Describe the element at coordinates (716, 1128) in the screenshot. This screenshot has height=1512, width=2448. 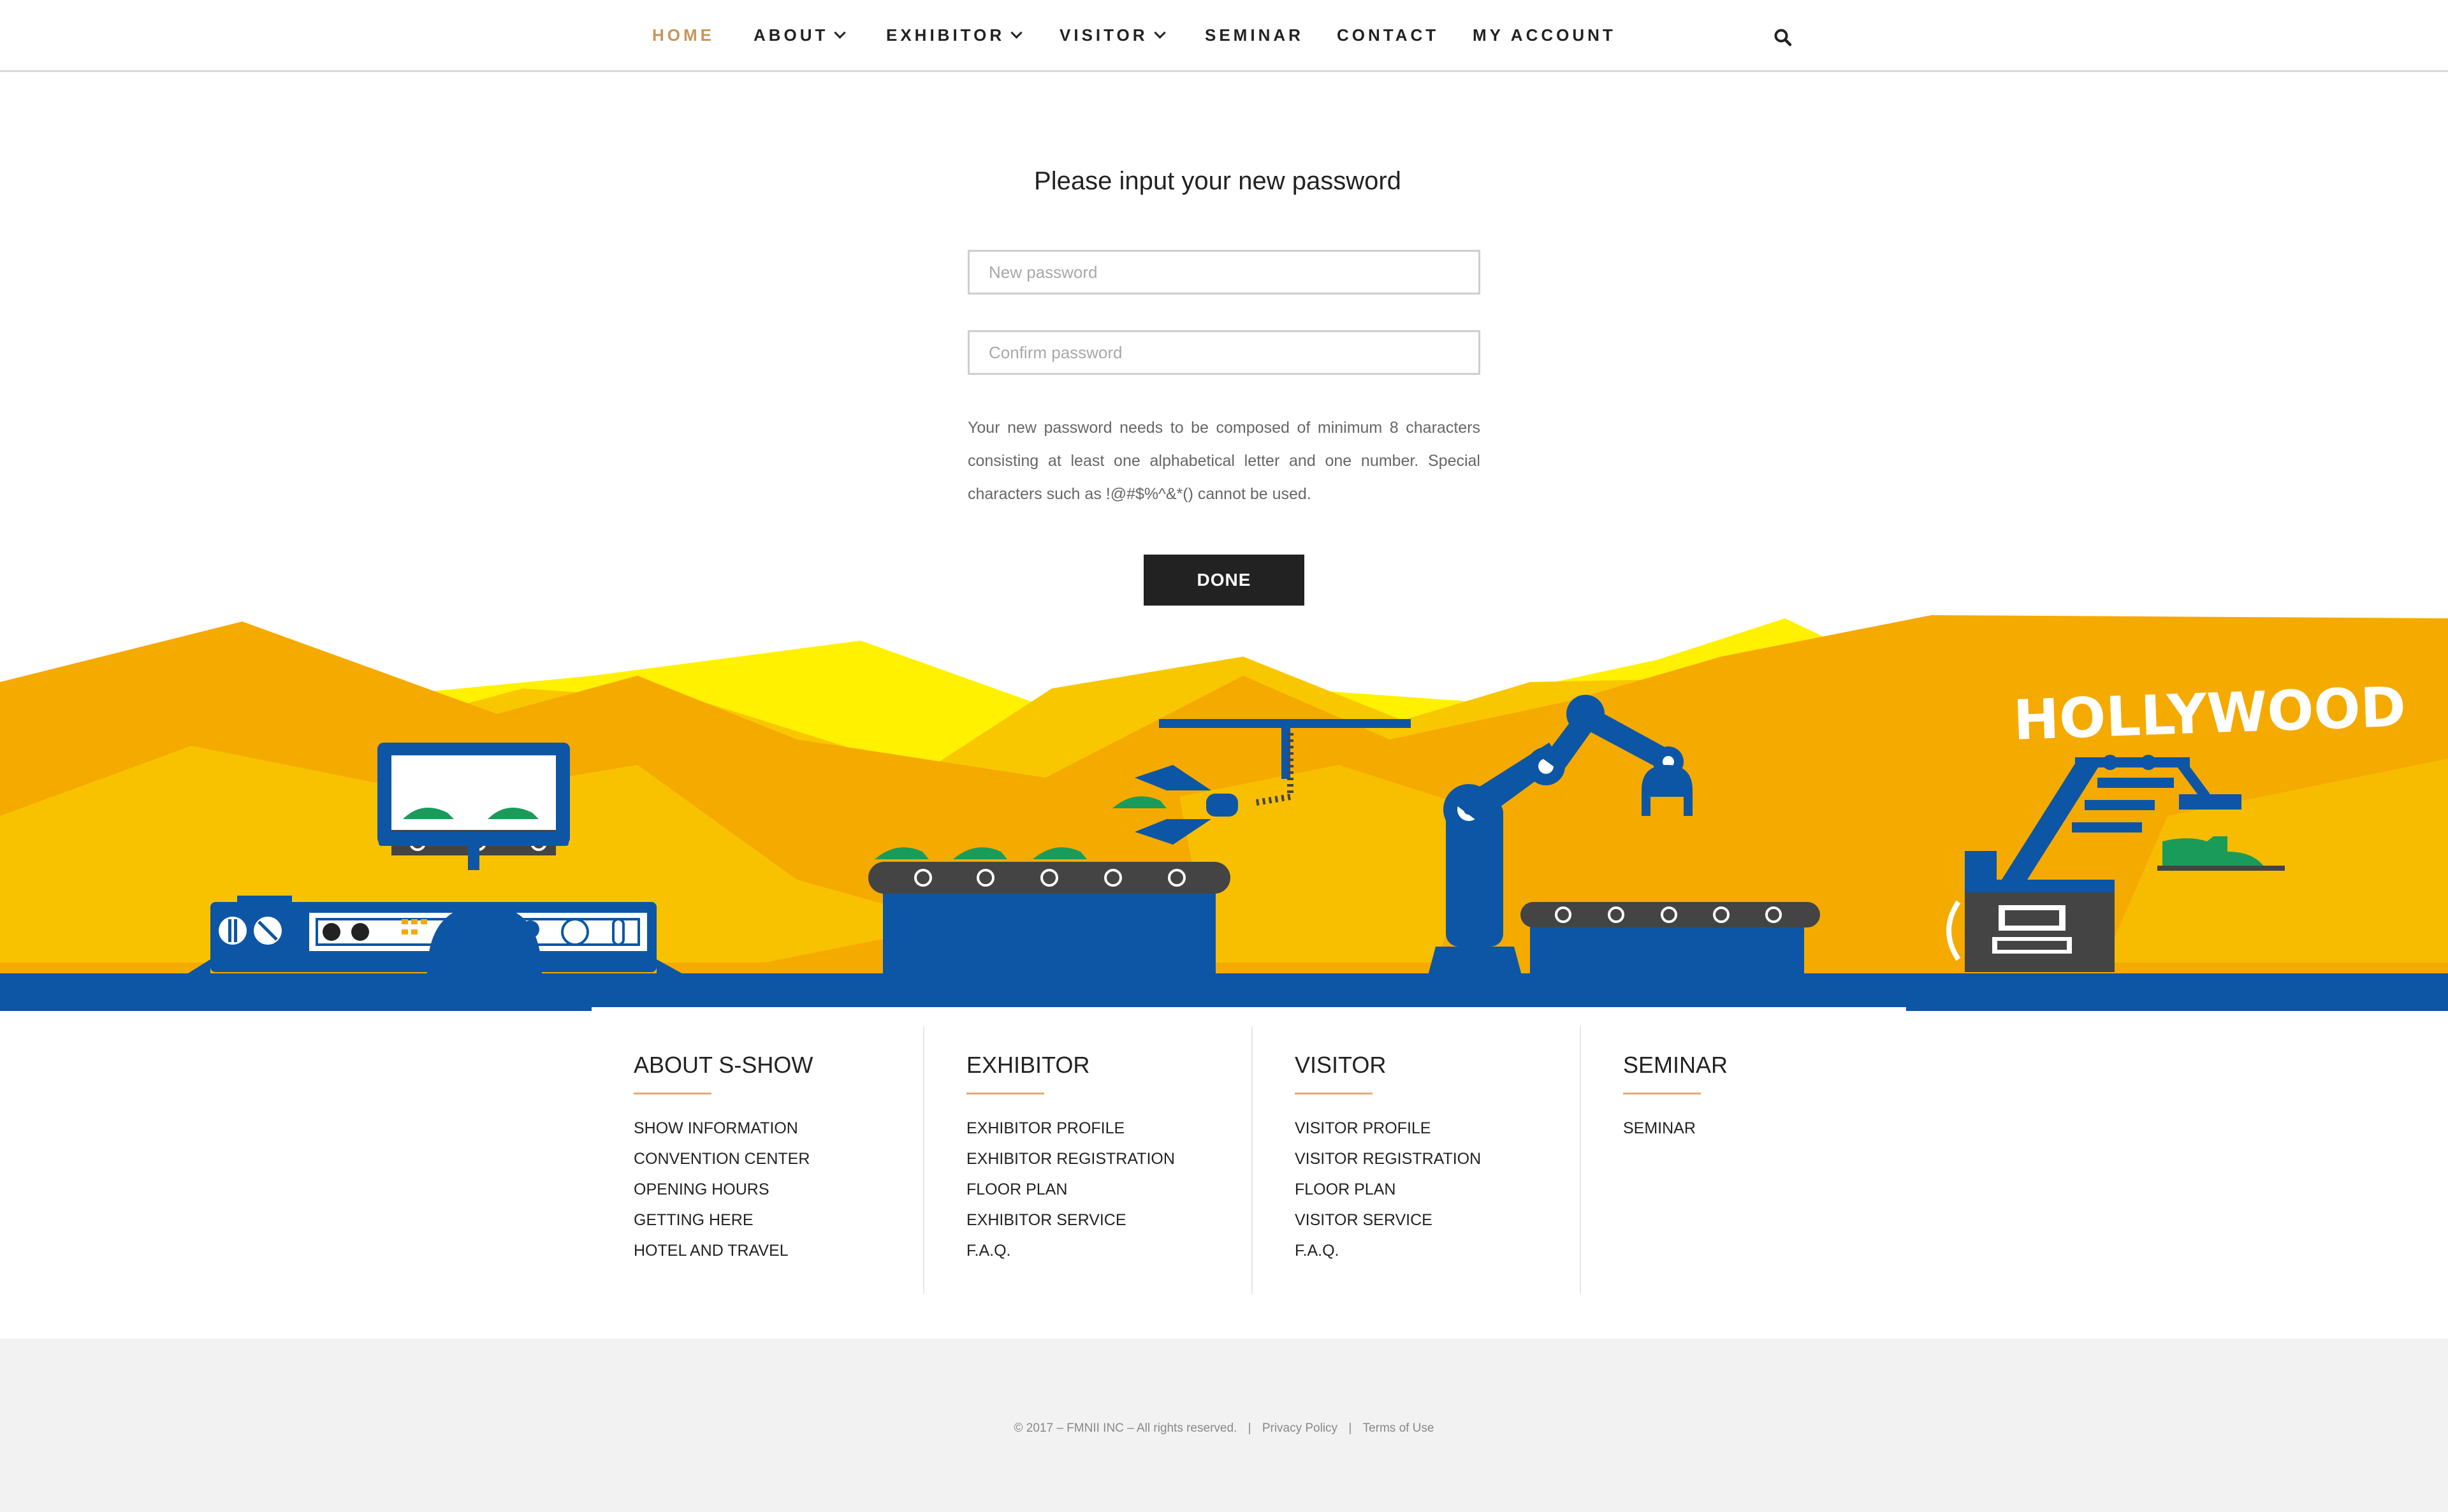
I see `footer-link: SHOW INFORMATION` at that location.